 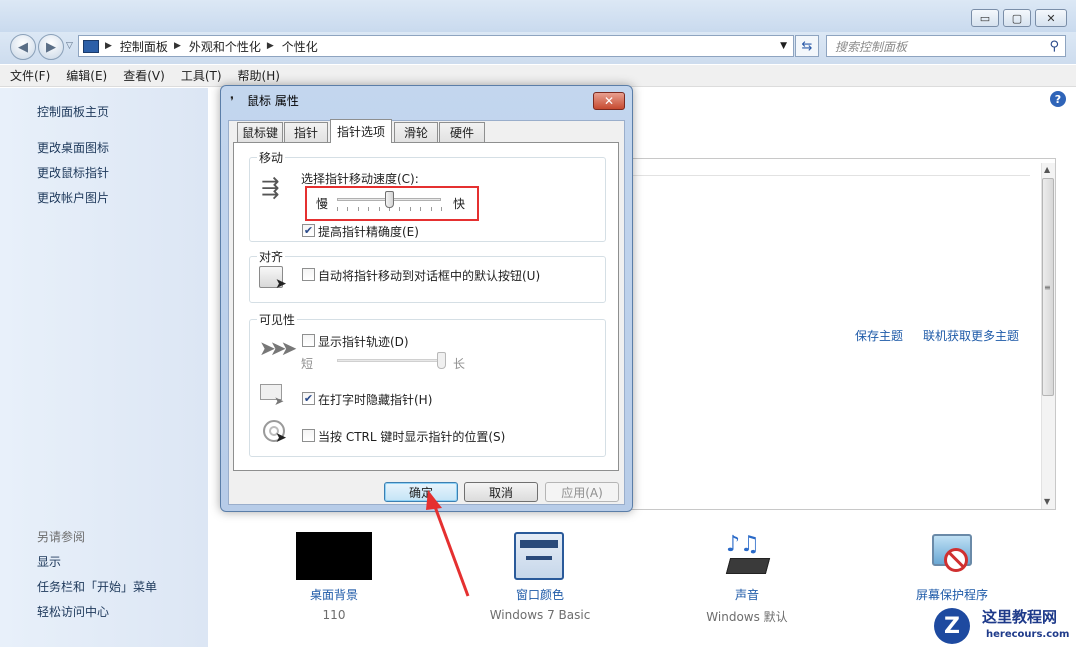 I want to click on search-placeholder: 搜索控制面板, so click(x=871, y=46).